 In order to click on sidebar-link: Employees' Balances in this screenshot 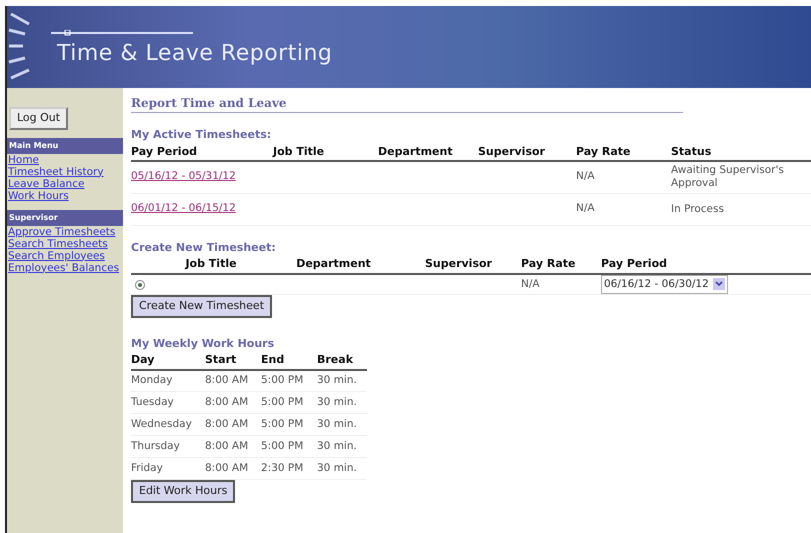, I will do `click(65, 268)`.